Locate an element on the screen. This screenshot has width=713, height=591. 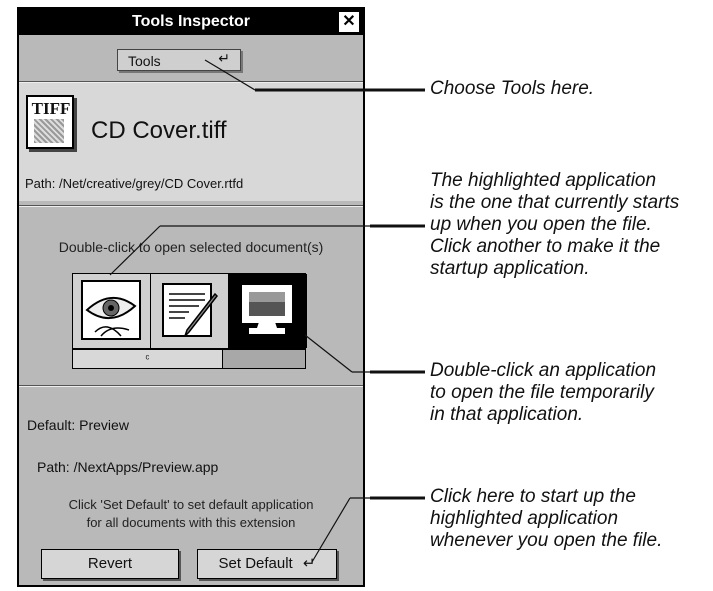
application-list is located at coordinates (189, 311).